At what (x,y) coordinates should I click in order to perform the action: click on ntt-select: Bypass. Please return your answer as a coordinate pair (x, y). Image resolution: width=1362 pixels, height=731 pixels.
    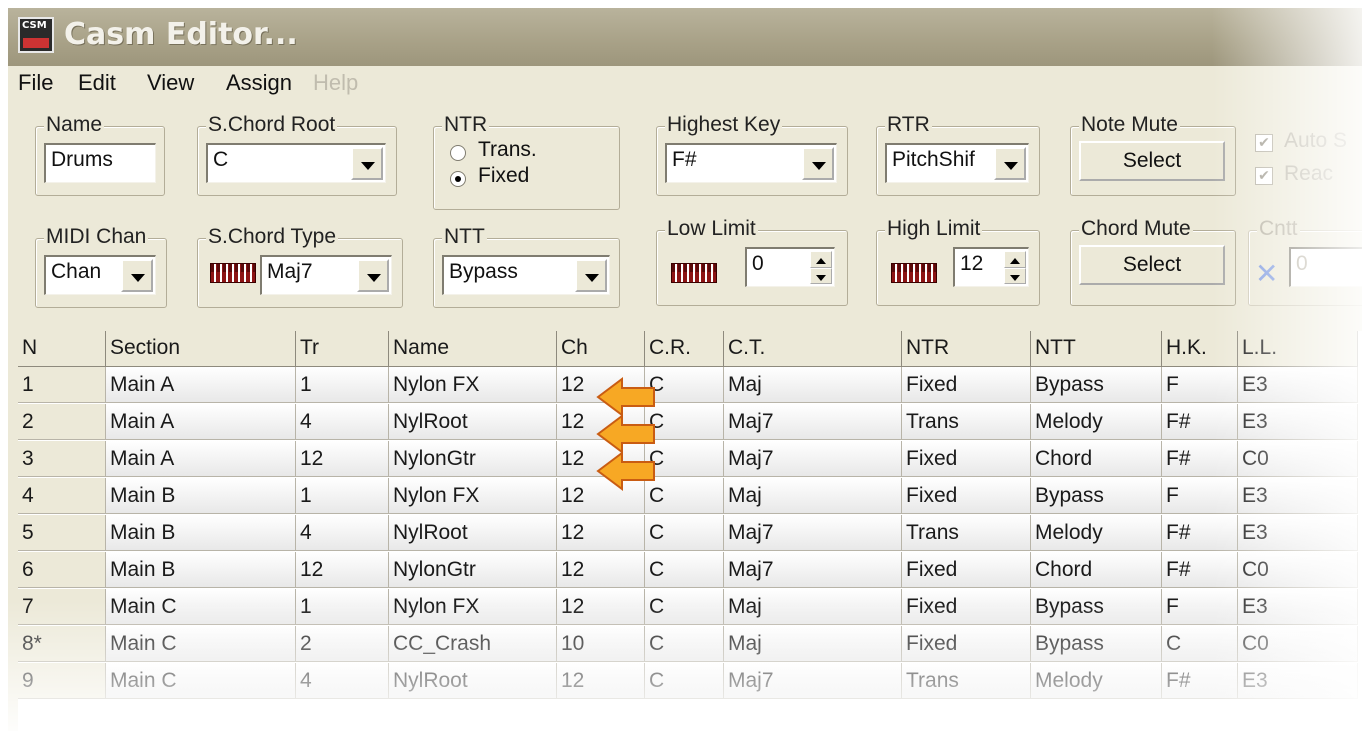
    Looking at the image, I should click on (526, 275).